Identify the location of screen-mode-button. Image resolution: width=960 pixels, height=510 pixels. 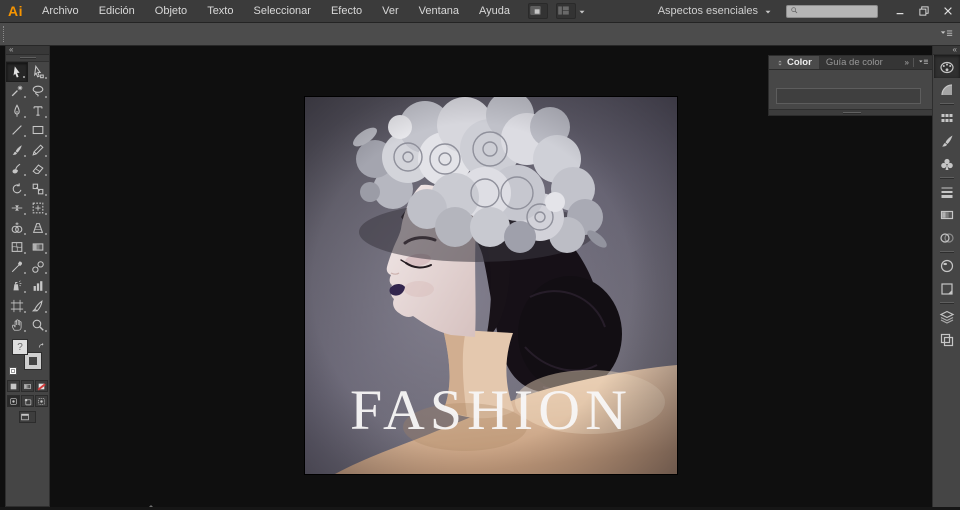
(27, 417).